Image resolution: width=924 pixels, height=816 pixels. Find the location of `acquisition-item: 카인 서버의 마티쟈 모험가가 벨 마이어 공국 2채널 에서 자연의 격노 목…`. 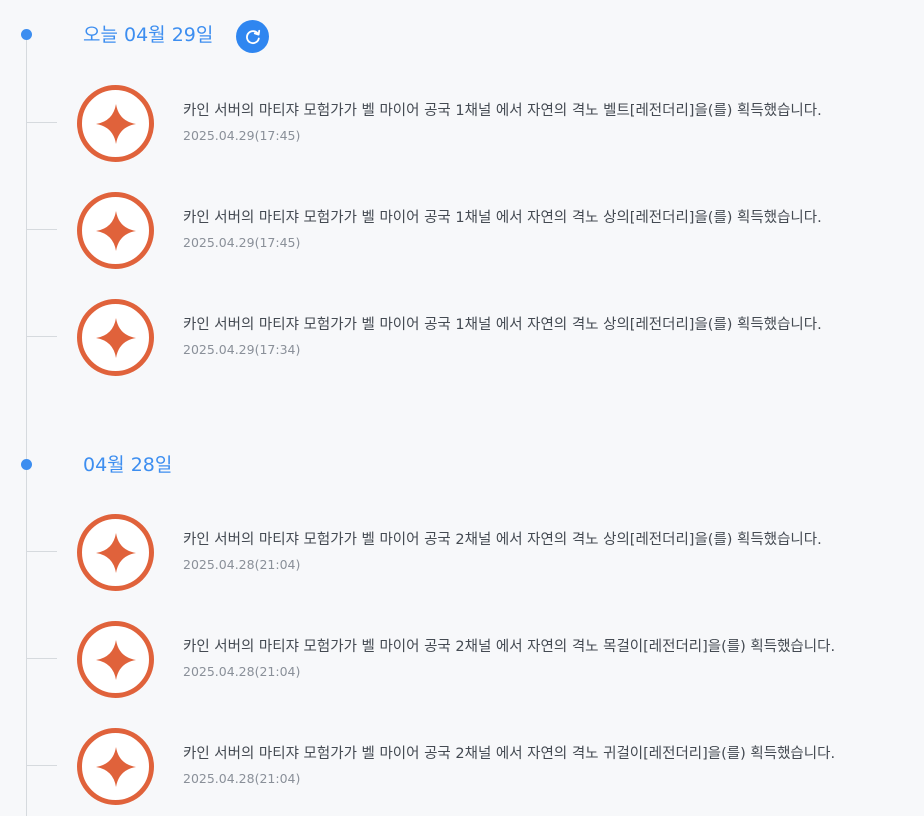

acquisition-item: 카인 서버의 마티쟈 모험가가 벨 마이어 공국 2채널 에서 자연의 격노 목… is located at coordinates (462, 661).